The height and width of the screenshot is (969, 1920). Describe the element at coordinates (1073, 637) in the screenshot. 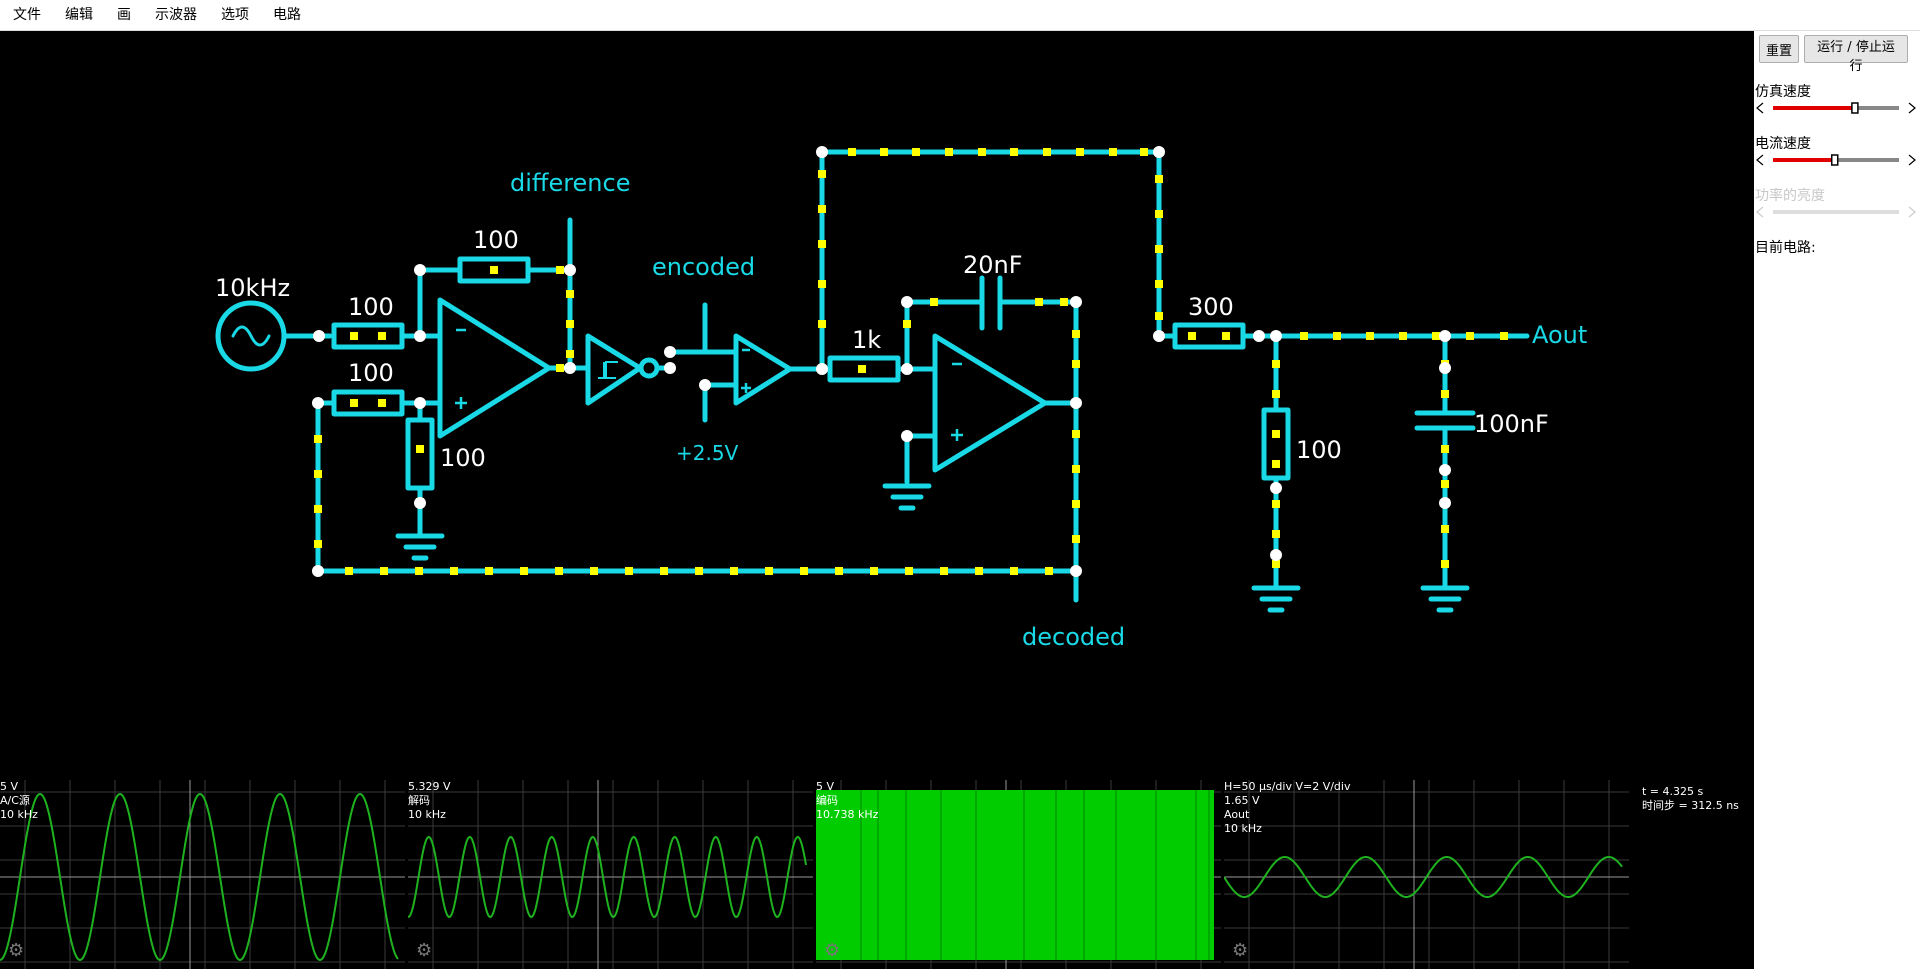

I see `label-decoded: decoded` at that location.